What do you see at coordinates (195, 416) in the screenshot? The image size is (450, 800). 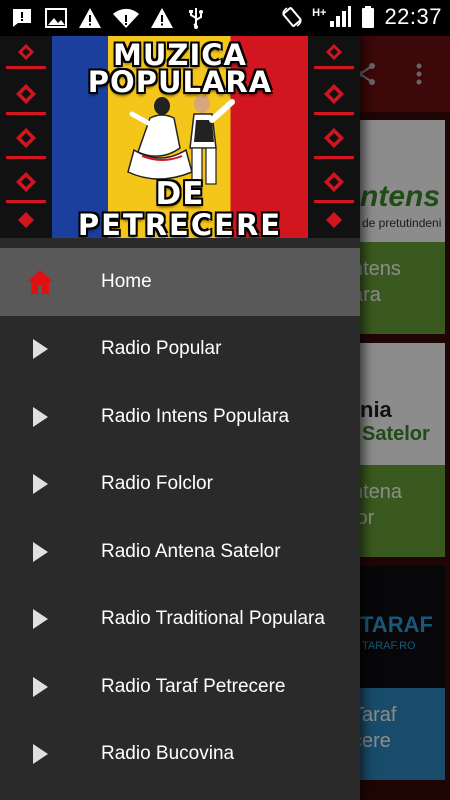 I see `menu-item-label: Radio Intens Populara` at bounding box center [195, 416].